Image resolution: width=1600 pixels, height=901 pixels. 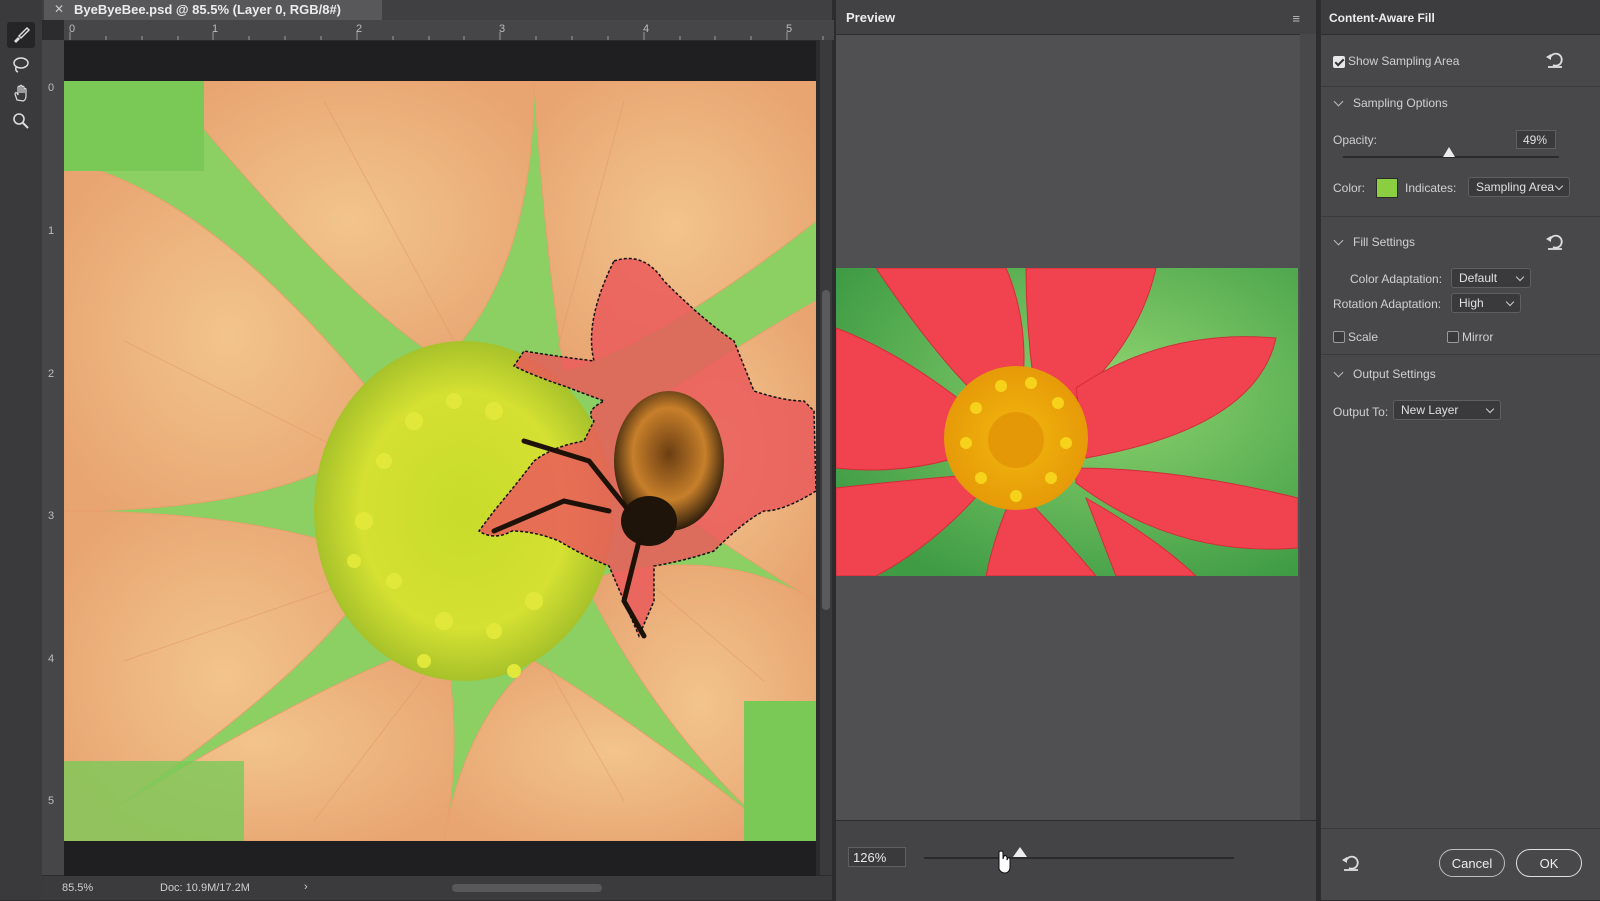 I want to click on reset-all-icon, so click(x=1351, y=863).